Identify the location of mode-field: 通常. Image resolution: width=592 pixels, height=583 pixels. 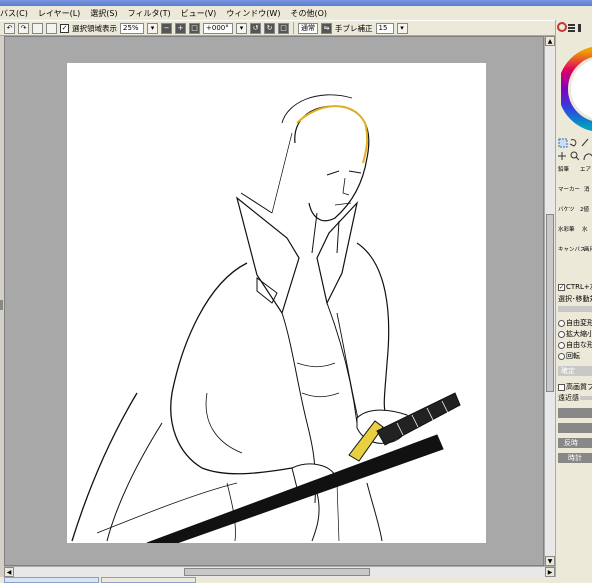
(308, 28).